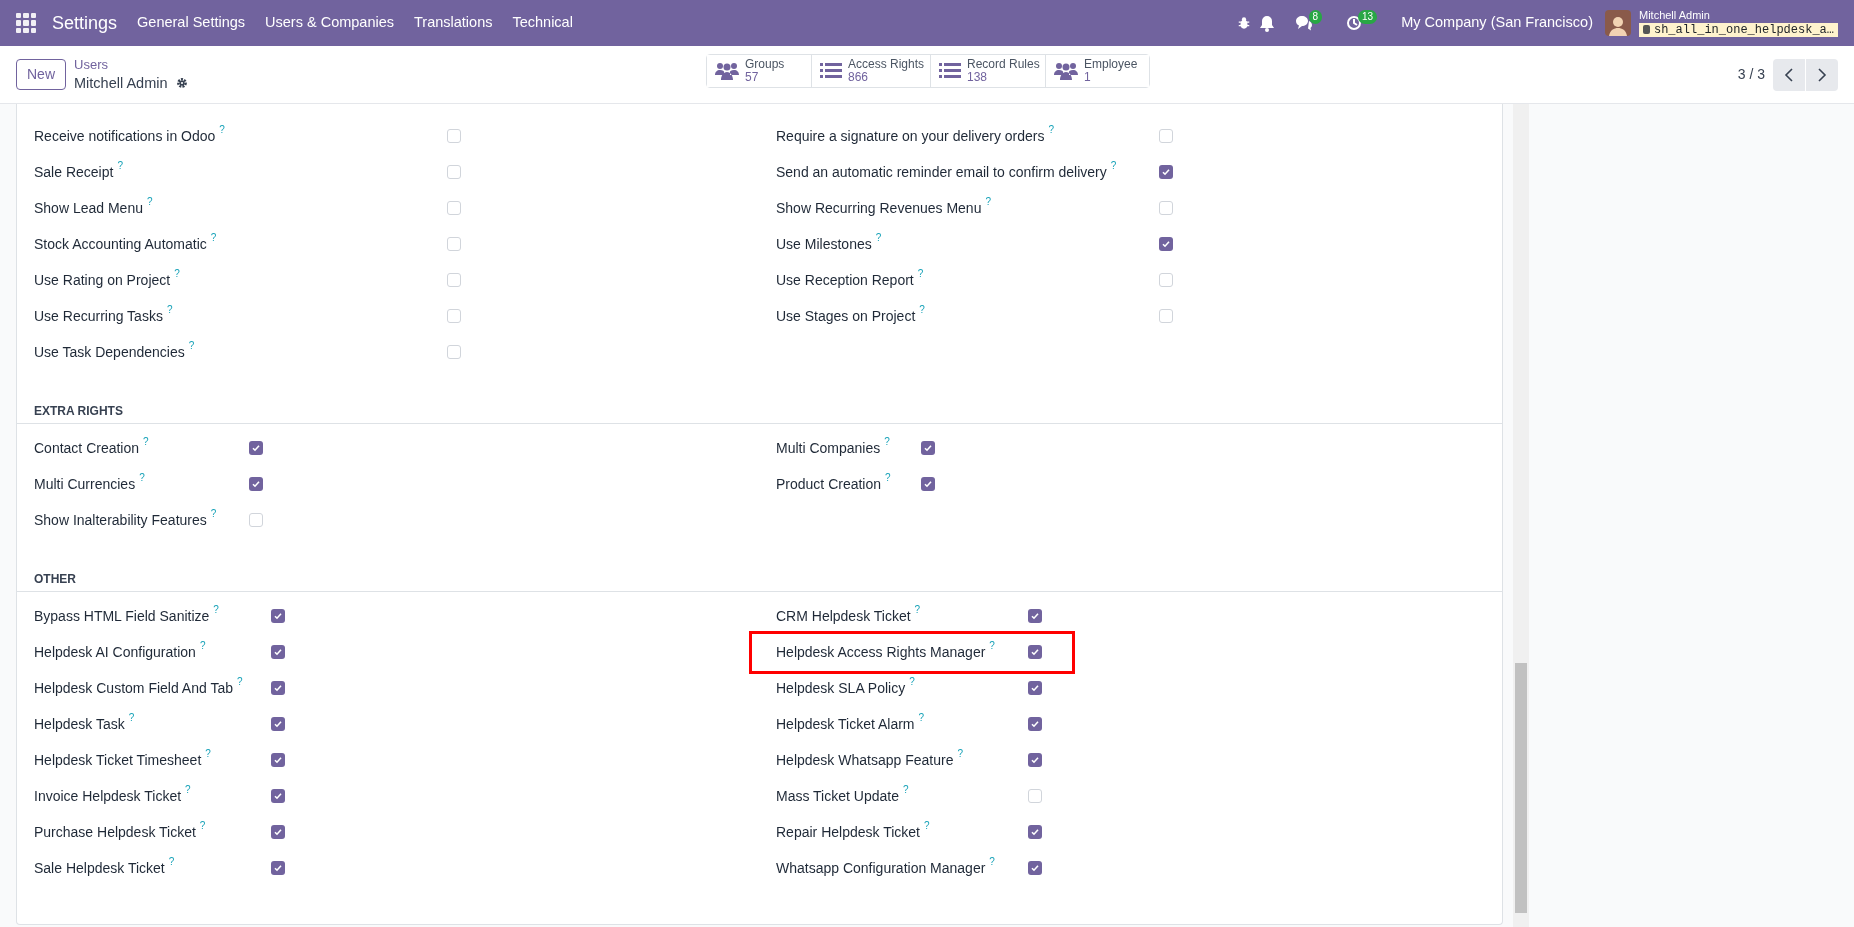  Describe the element at coordinates (87, 448) in the screenshot. I see `field-label: Contact Creation` at that location.